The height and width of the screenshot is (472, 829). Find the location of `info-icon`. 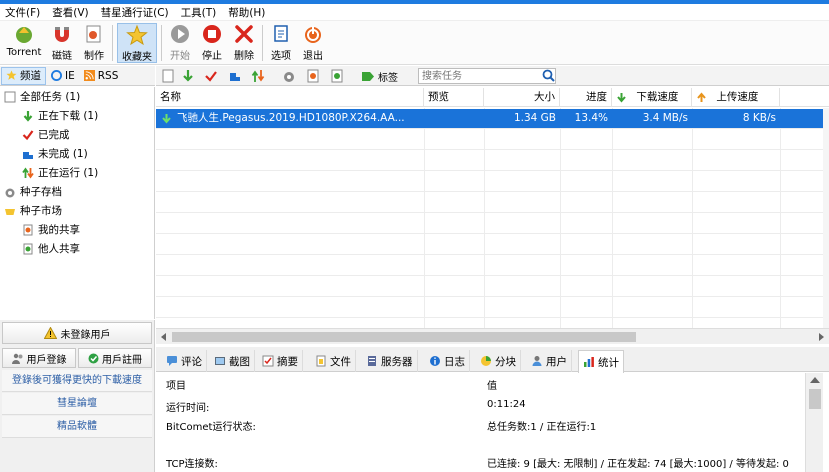

info-icon is located at coordinates (435, 361).